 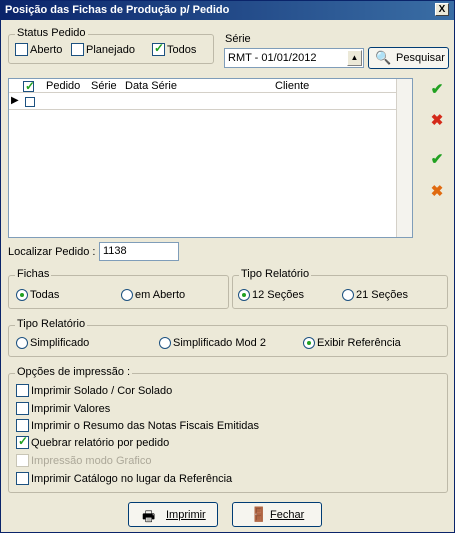 I want to click on serie-select: RMT - 01/01/2012 ▲, so click(x=294, y=58).